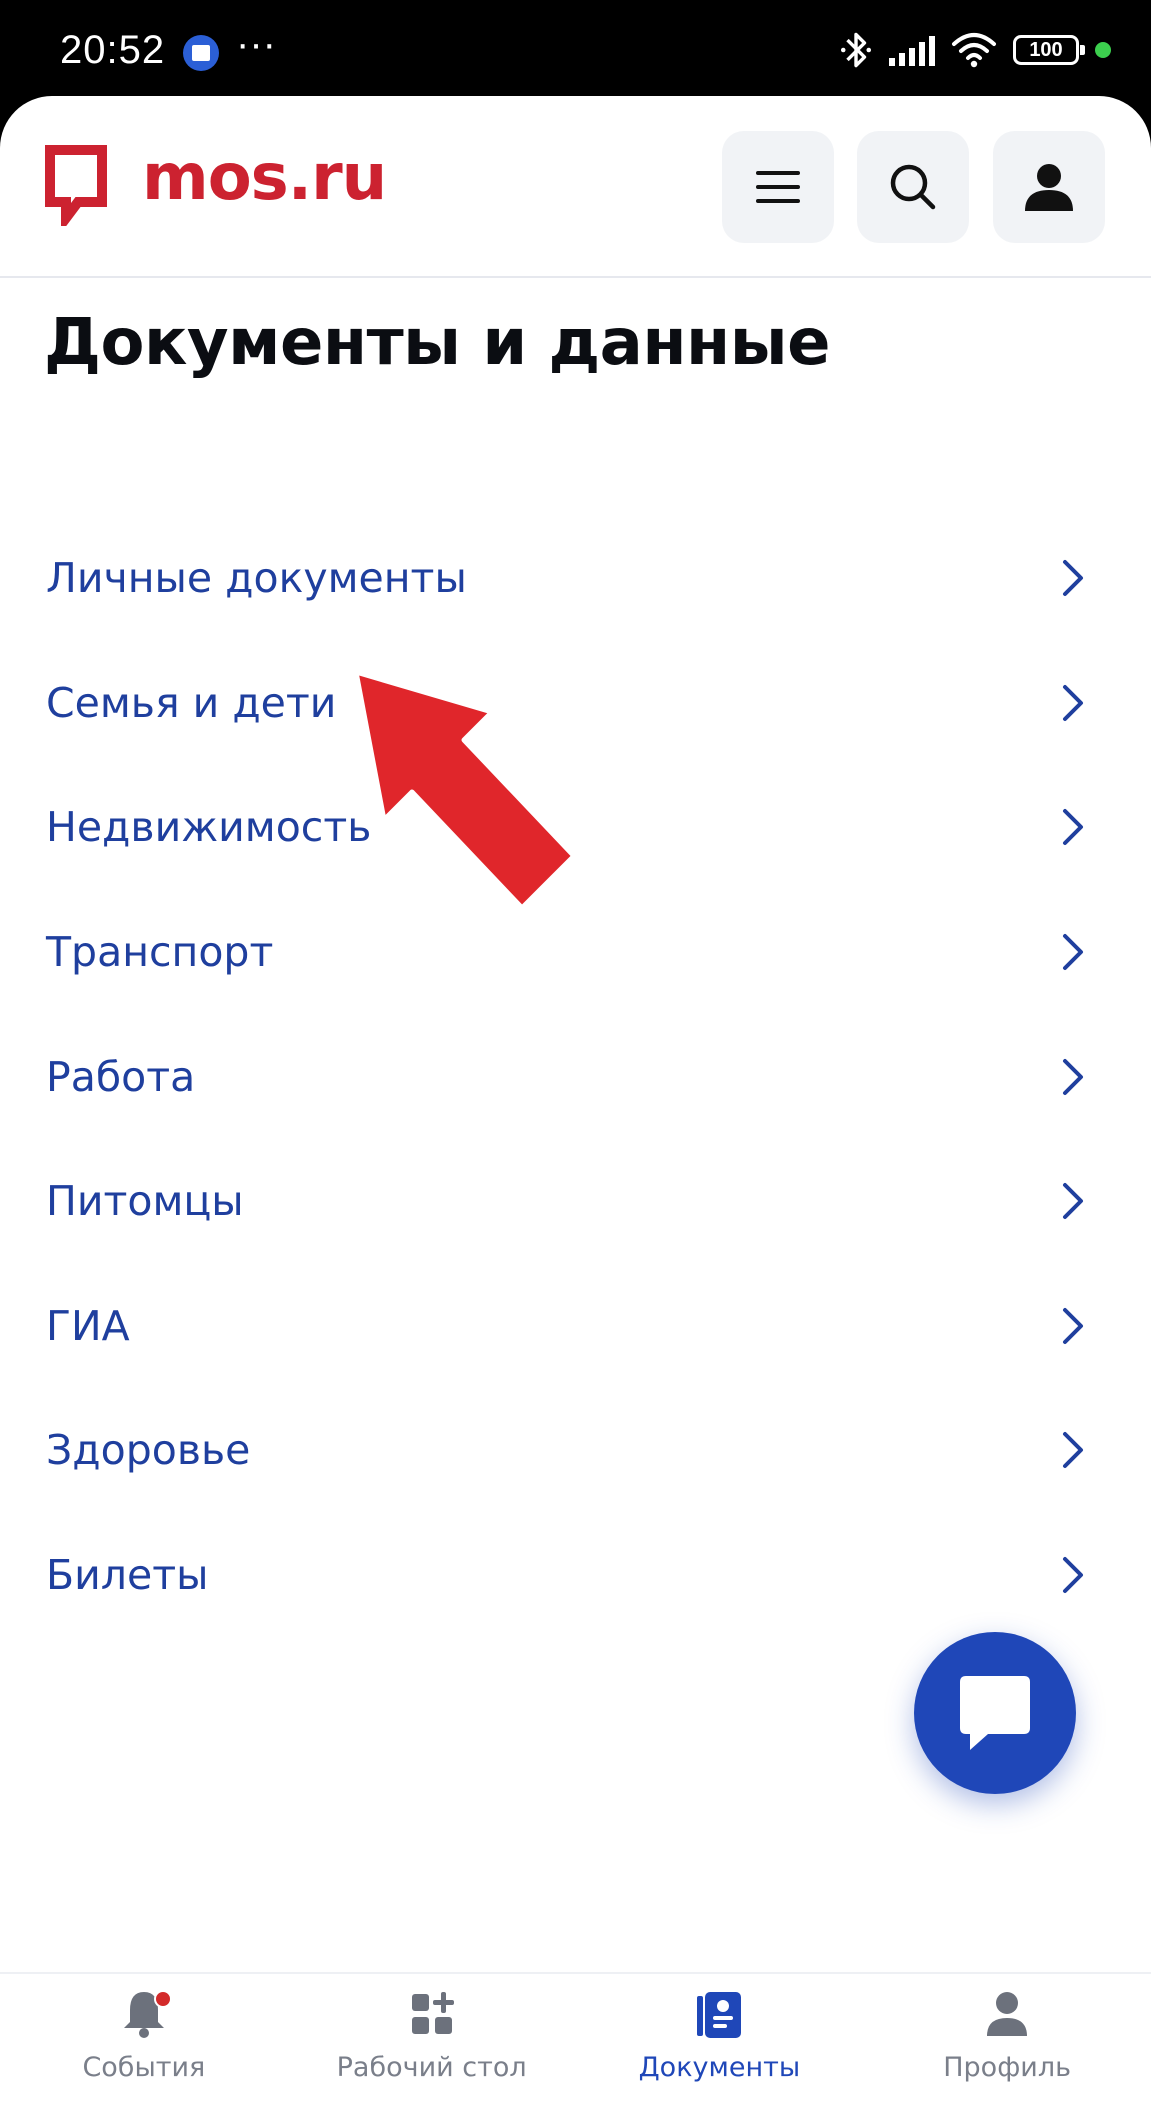 The image size is (1151, 2118). I want to click on menu-button, so click(778, 187).